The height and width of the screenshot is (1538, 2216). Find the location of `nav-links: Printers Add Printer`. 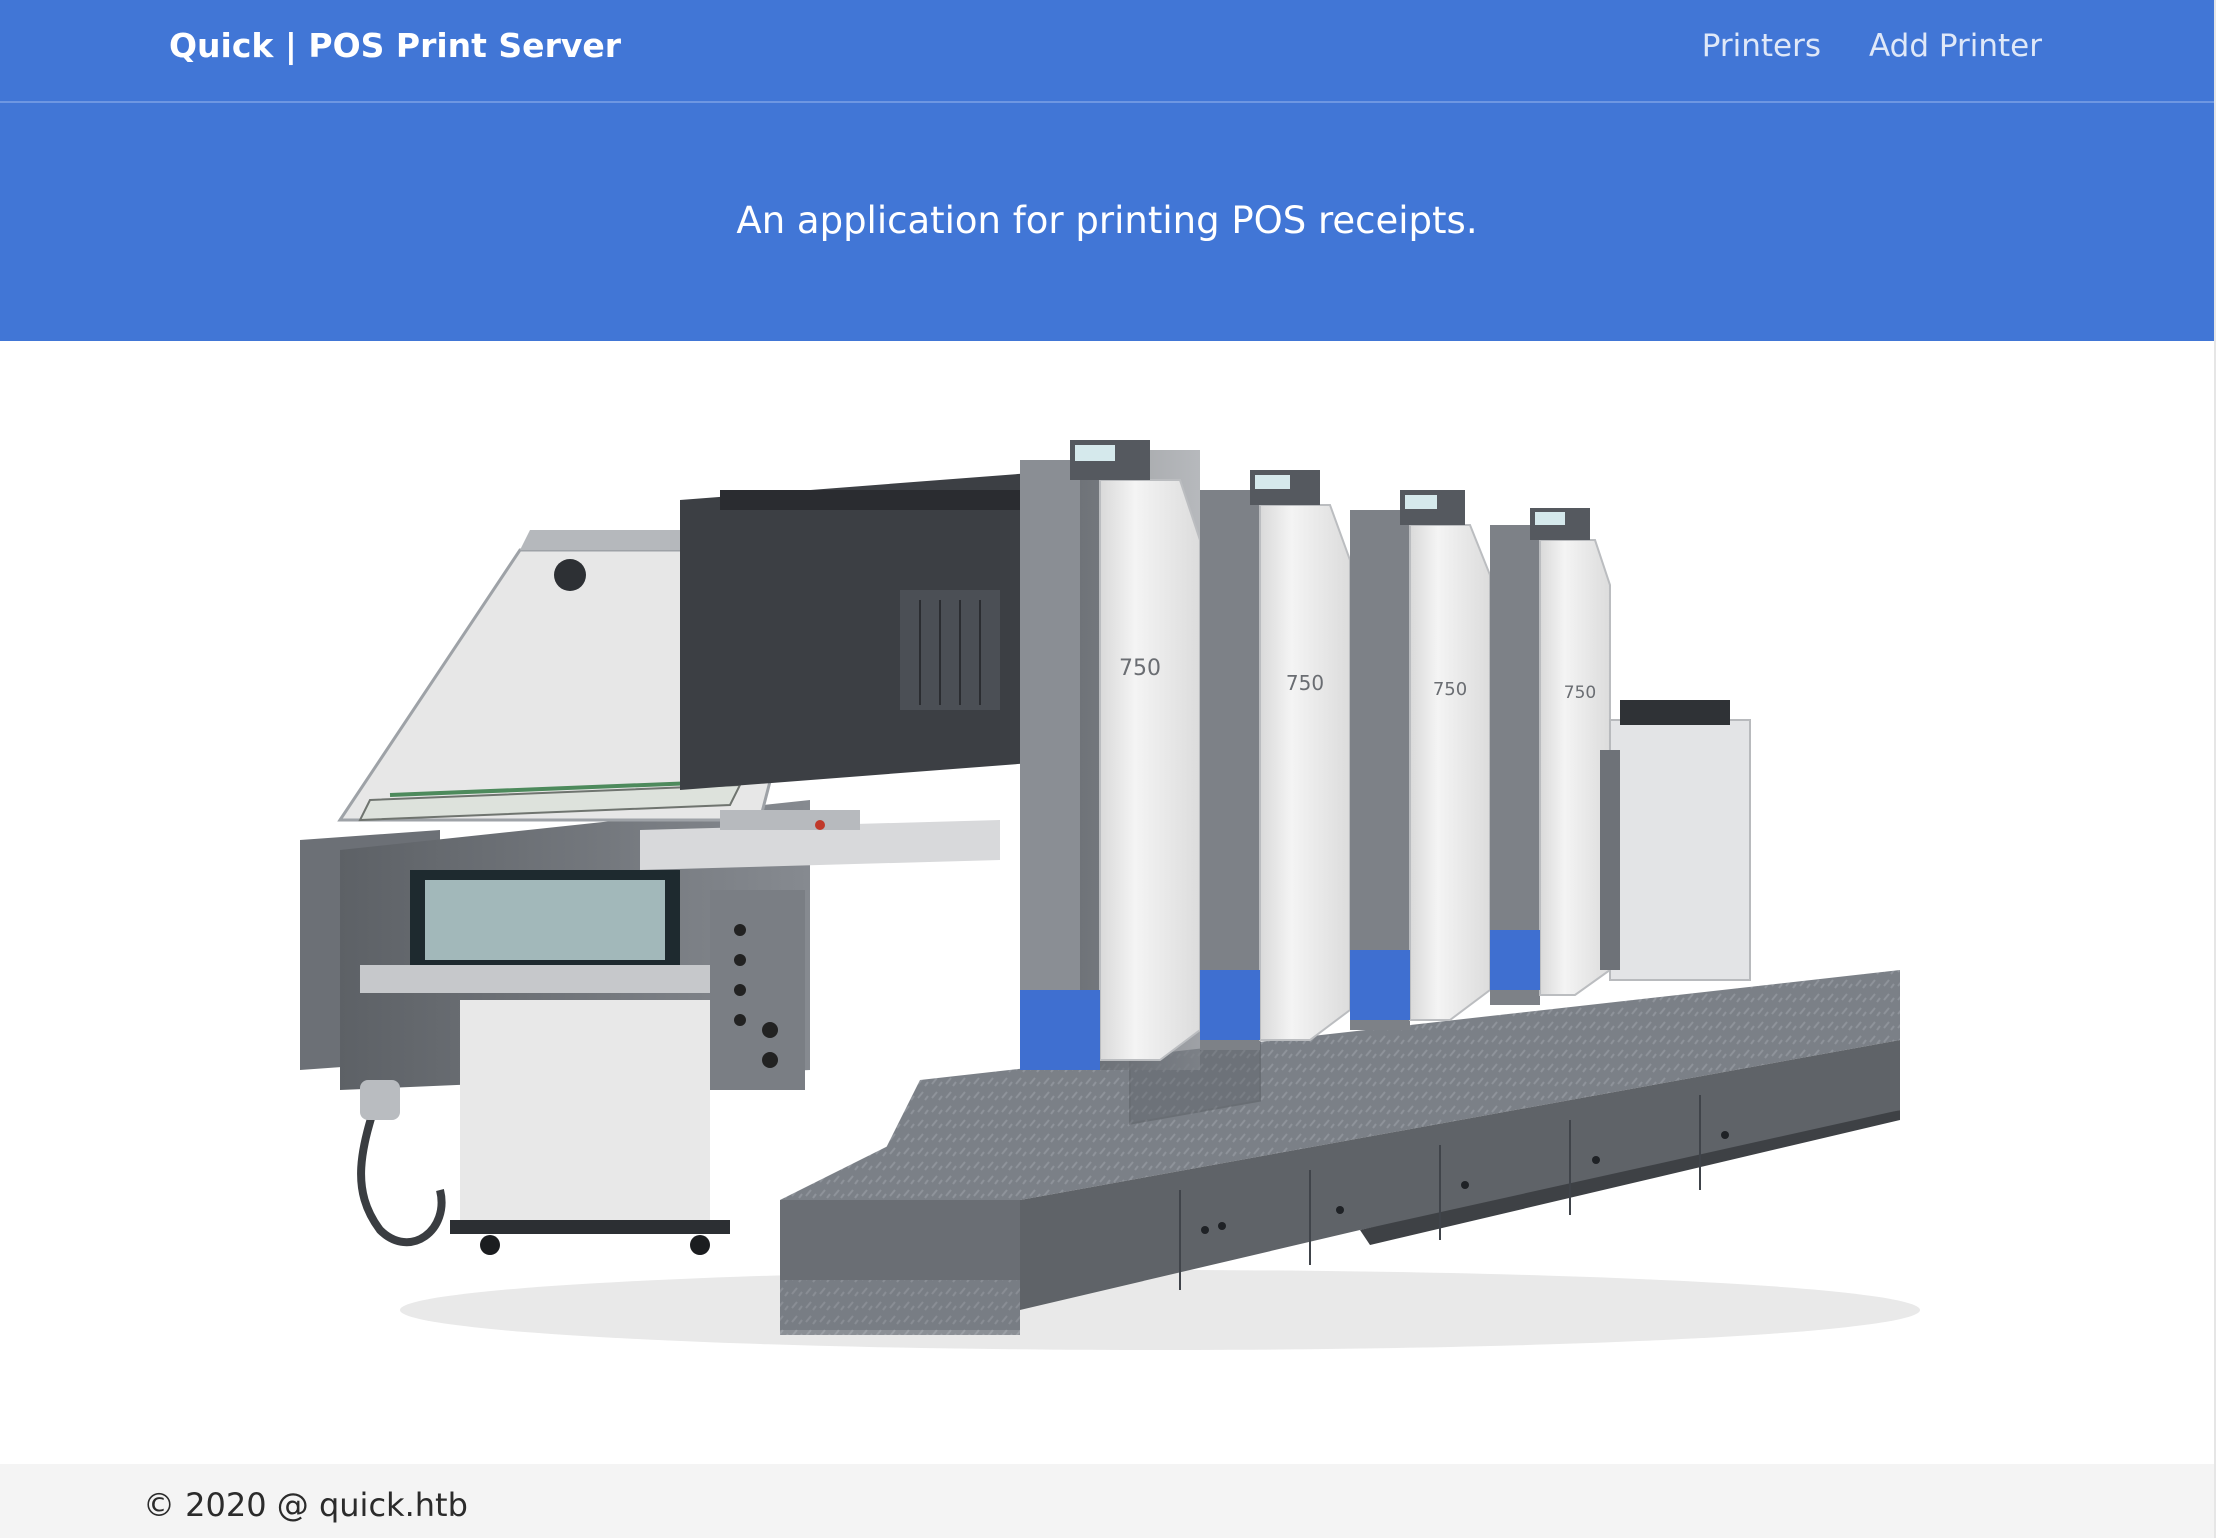

nav-links: Printers Add Printer is located at coordinates (1872, 46).